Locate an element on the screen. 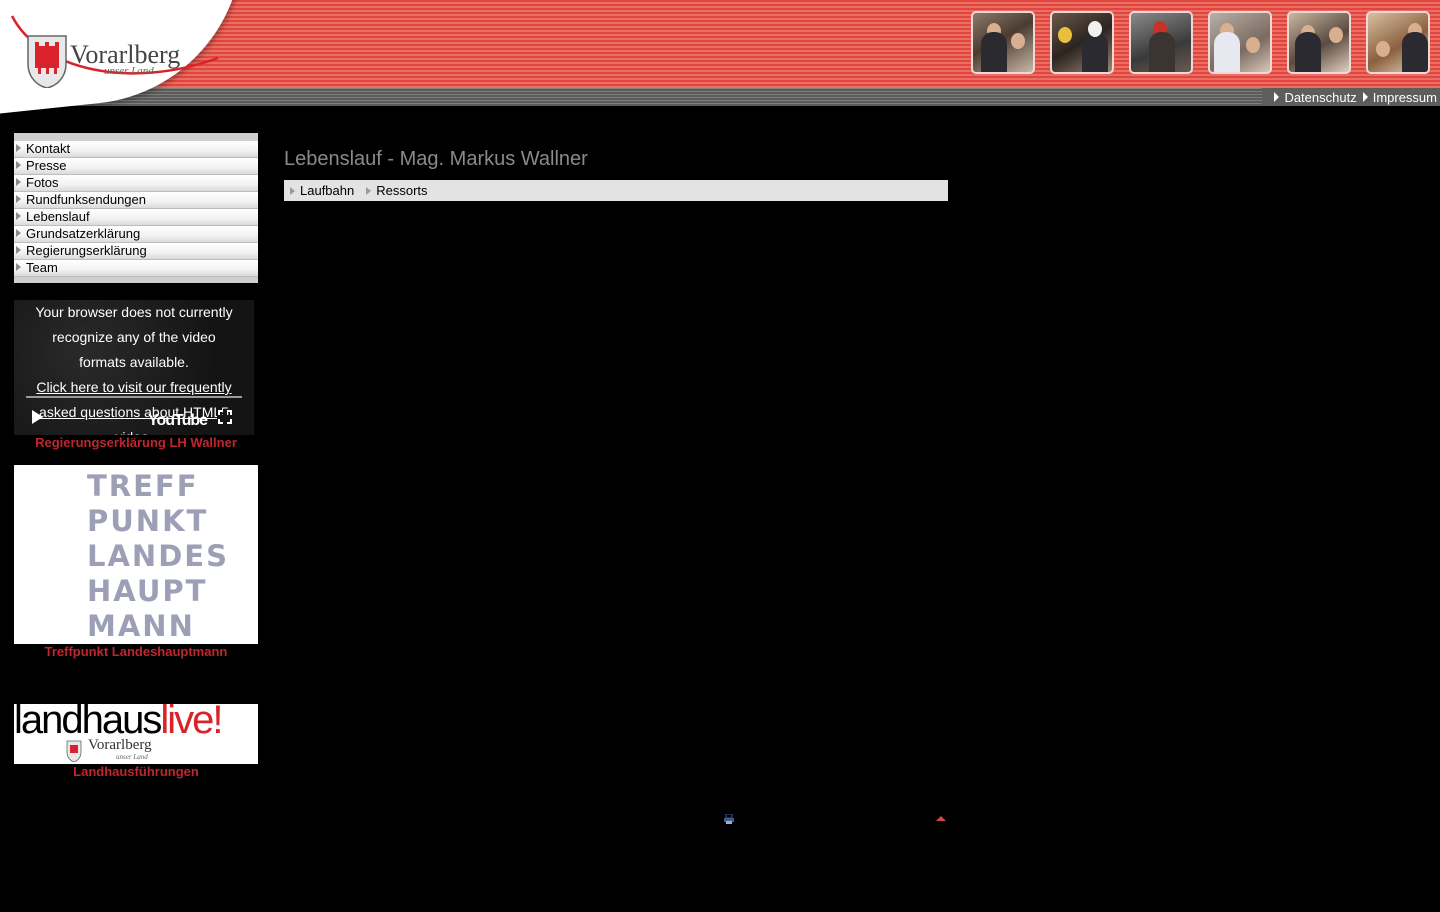  nav-item-label: Team is located at coordinates (42, 267).